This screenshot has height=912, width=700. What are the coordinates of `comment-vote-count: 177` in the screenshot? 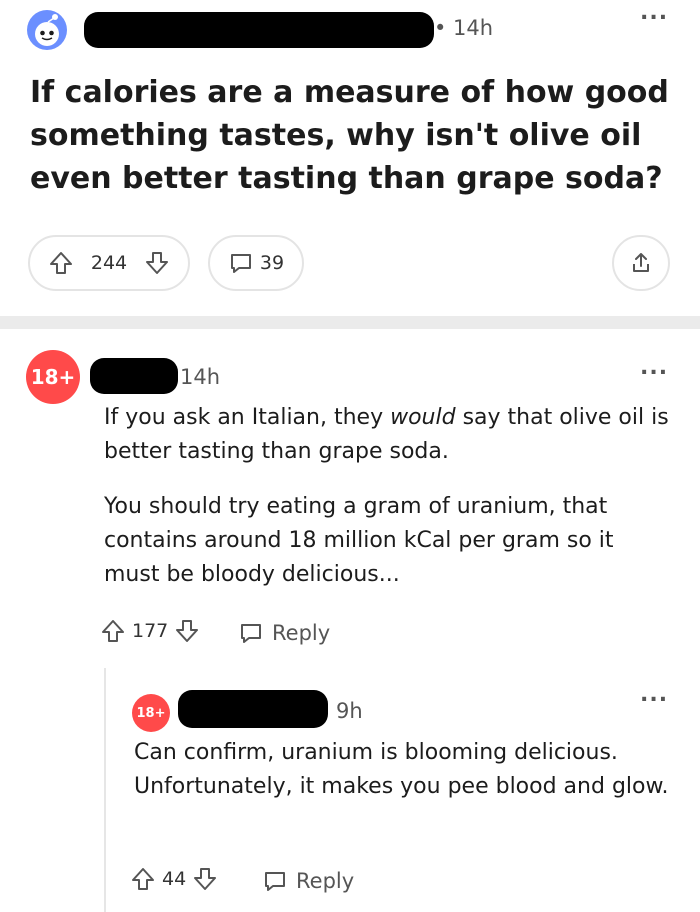 It's located at (150, 631).